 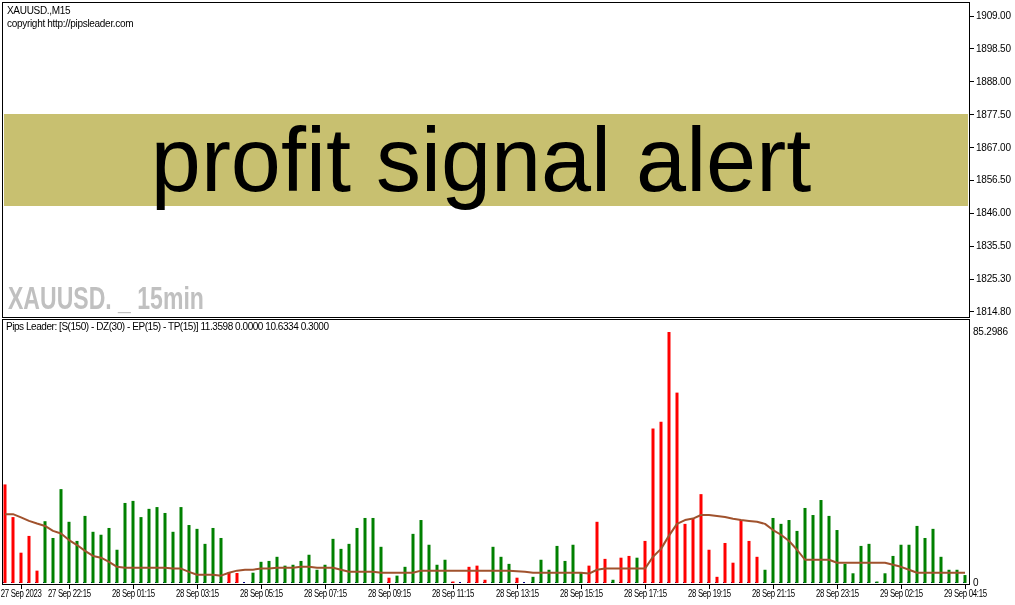 I want to click on chart-caption: XAUUSD. _ 15min, so click(x=106, y=298).